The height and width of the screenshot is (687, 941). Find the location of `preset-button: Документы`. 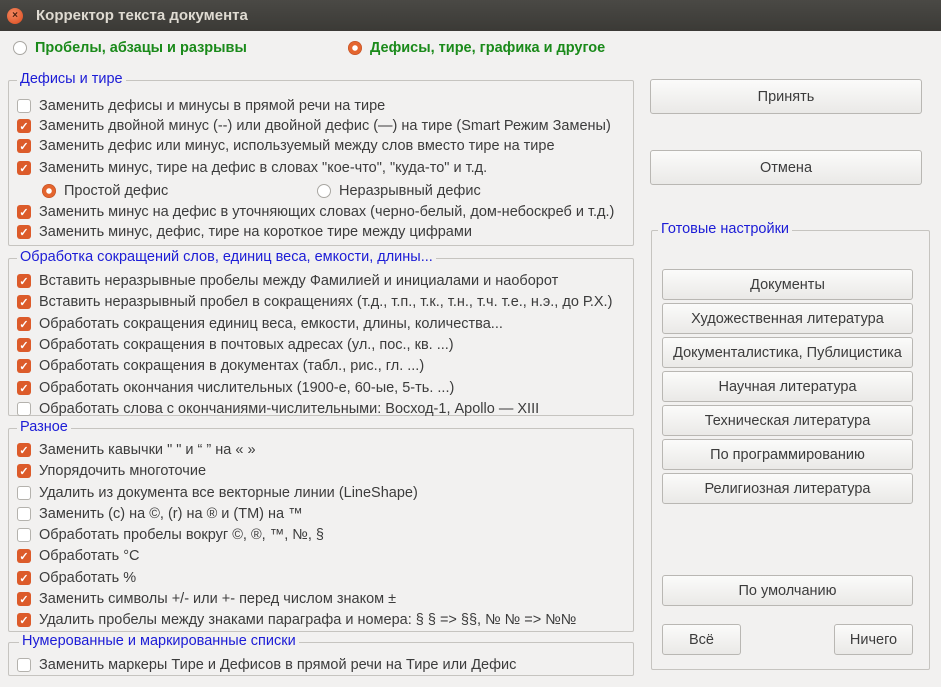

preset-button: Документы is located at coordinates (787, 284).